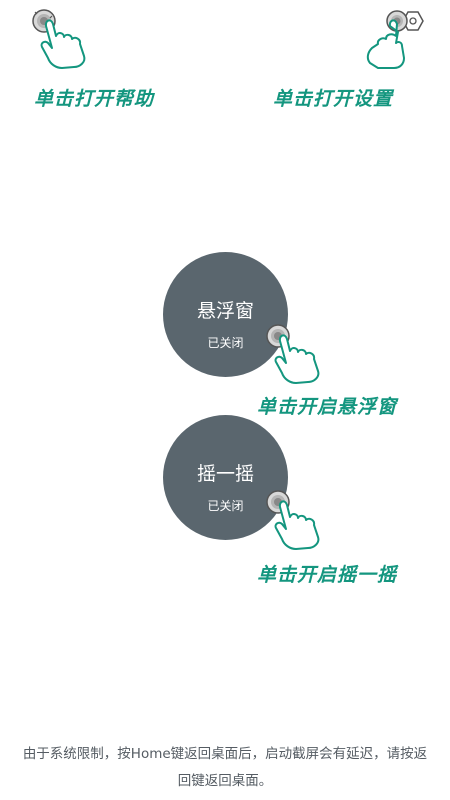 The width and height of the screenshot is (450, 800). Describe the element at coordinates (225, 767) in the screenshot. I see `notice-text: 由于系统限制，按Home键返回桌面后，启动截屏会有延迟，请按返回键返回桌面。` at that location.